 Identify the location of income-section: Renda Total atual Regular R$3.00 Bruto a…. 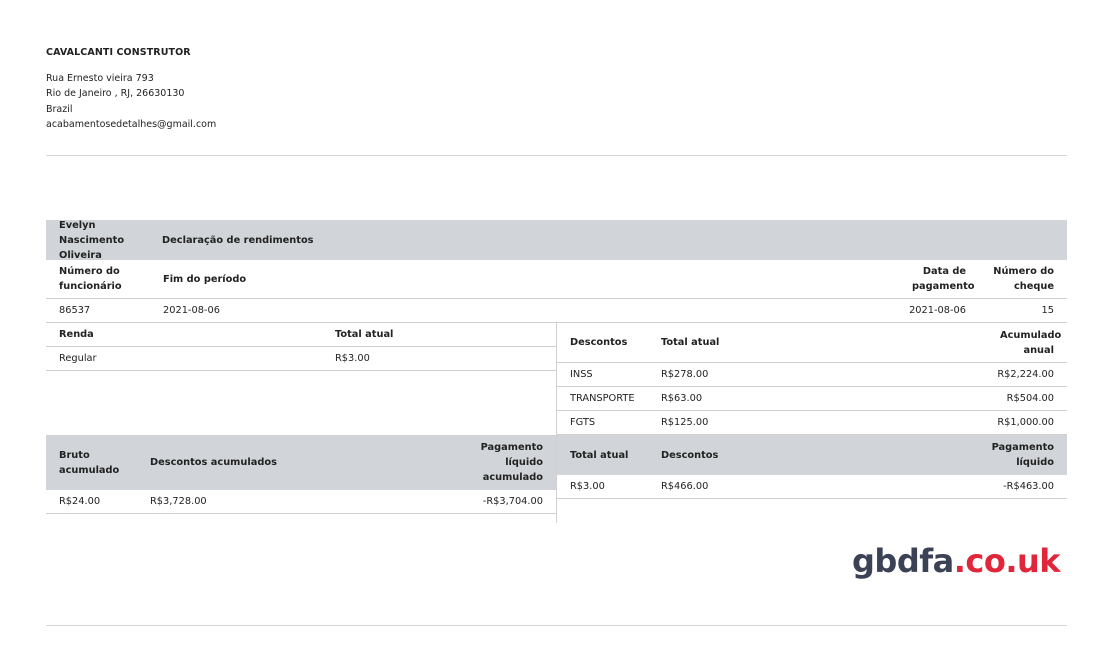
(301, 423).